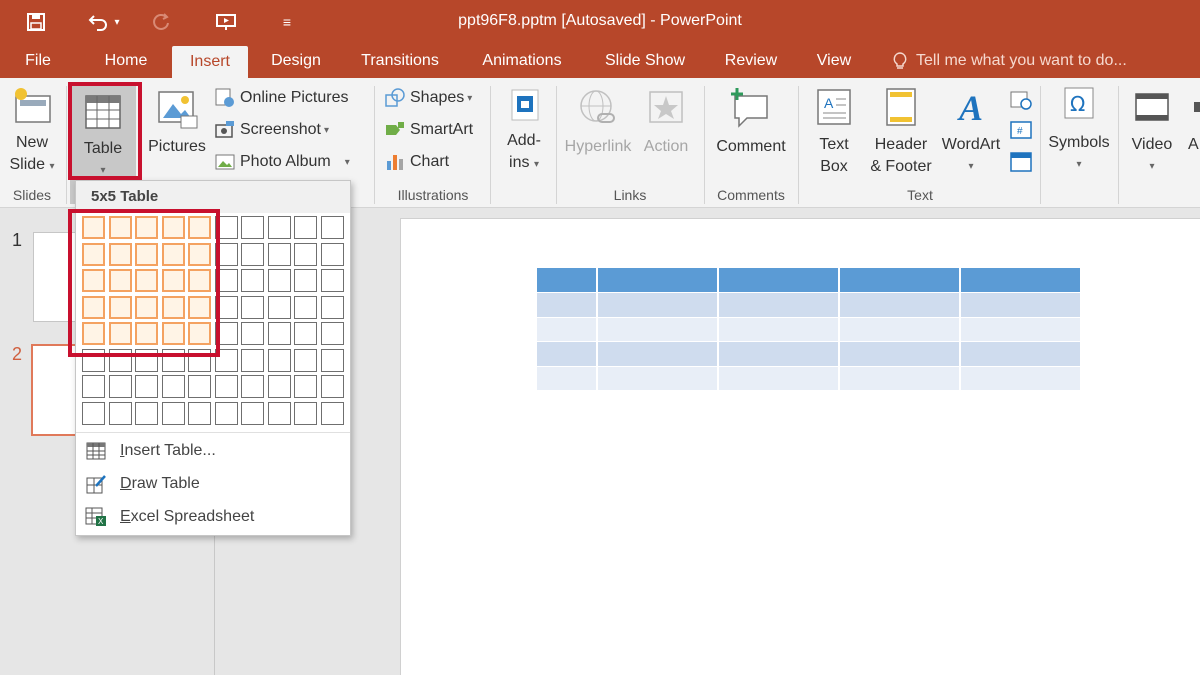  What do you see at coordinates (213, 517) in the screenshot?
I see `excel-spreadsheet-menu-item: X Excel Spreadsheet` at bounding box center [213, 517].